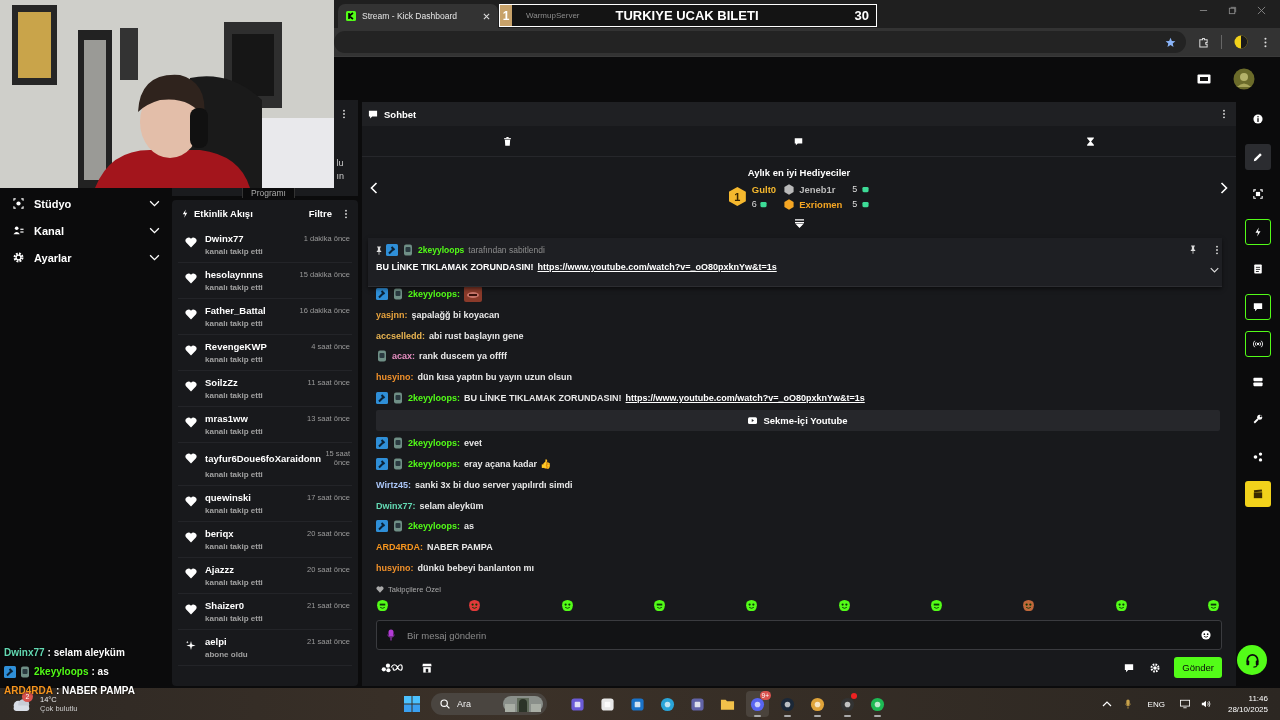 The height and width of the screenshot is (720, 1280). Describe the element at coordinates (1090, 141) in the screenshot. I see `hourglass-icon` at that location.